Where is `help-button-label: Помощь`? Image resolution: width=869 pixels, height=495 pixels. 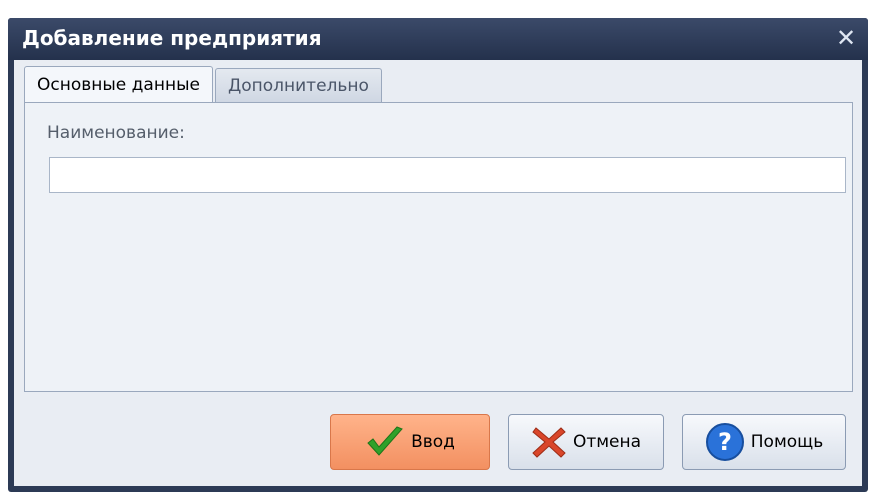
help-button-label: Помощь is located at coordinates (787, 442).